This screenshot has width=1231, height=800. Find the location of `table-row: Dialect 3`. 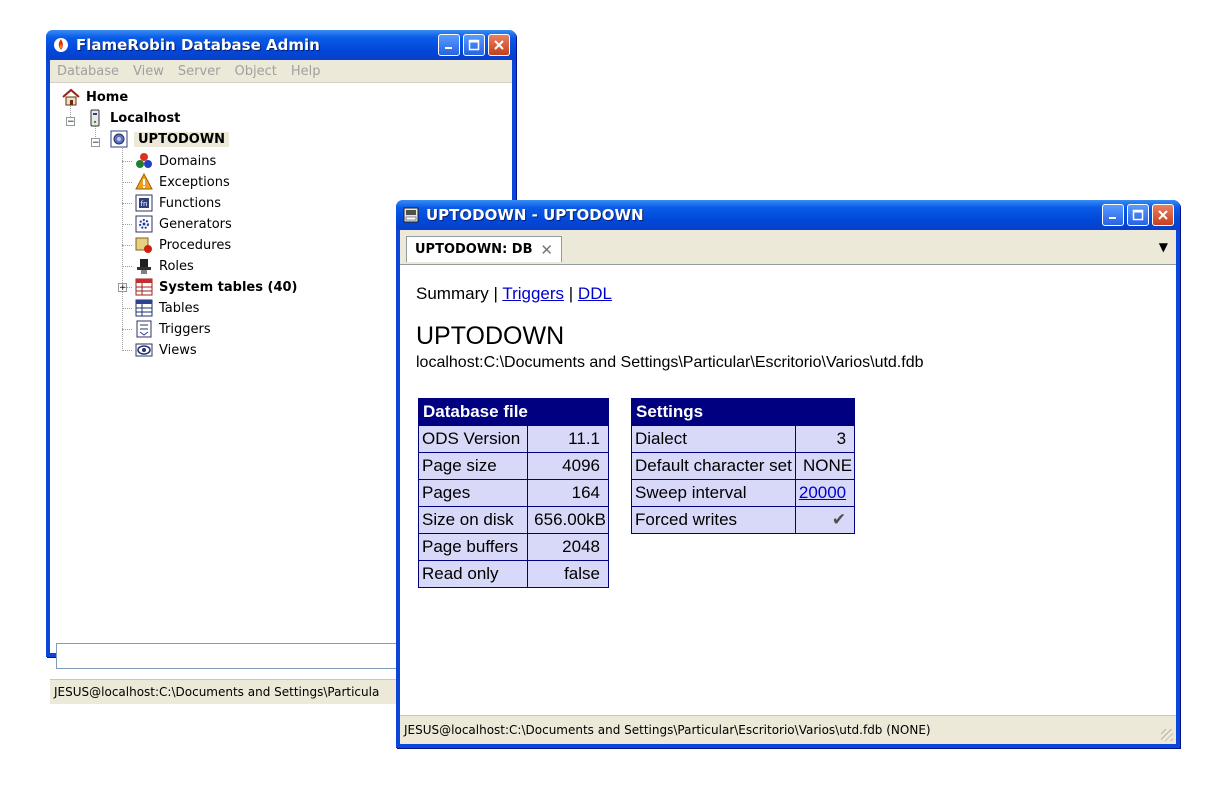

table-row: Dialect 3 is located at coordinates (743, 439).